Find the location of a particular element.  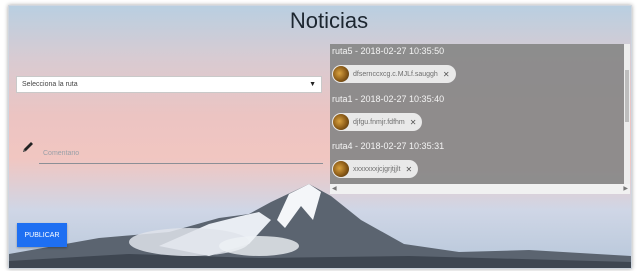

pencil-icon is located at coordinates (28, 147).